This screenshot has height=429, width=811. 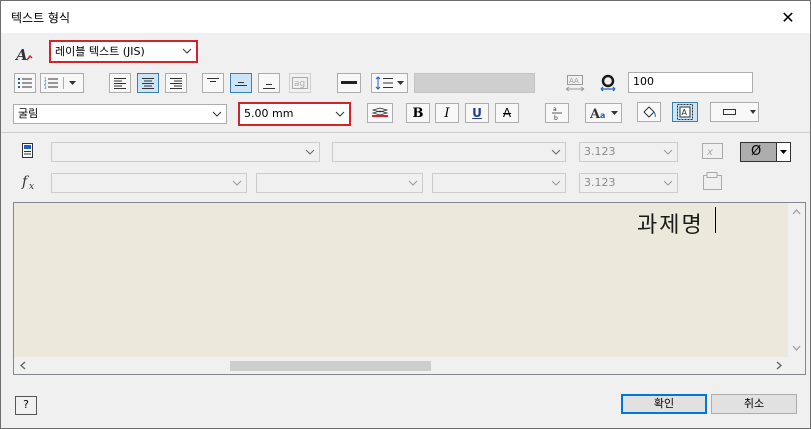 I want to click on align-center-button, so click(x=148, y=83).